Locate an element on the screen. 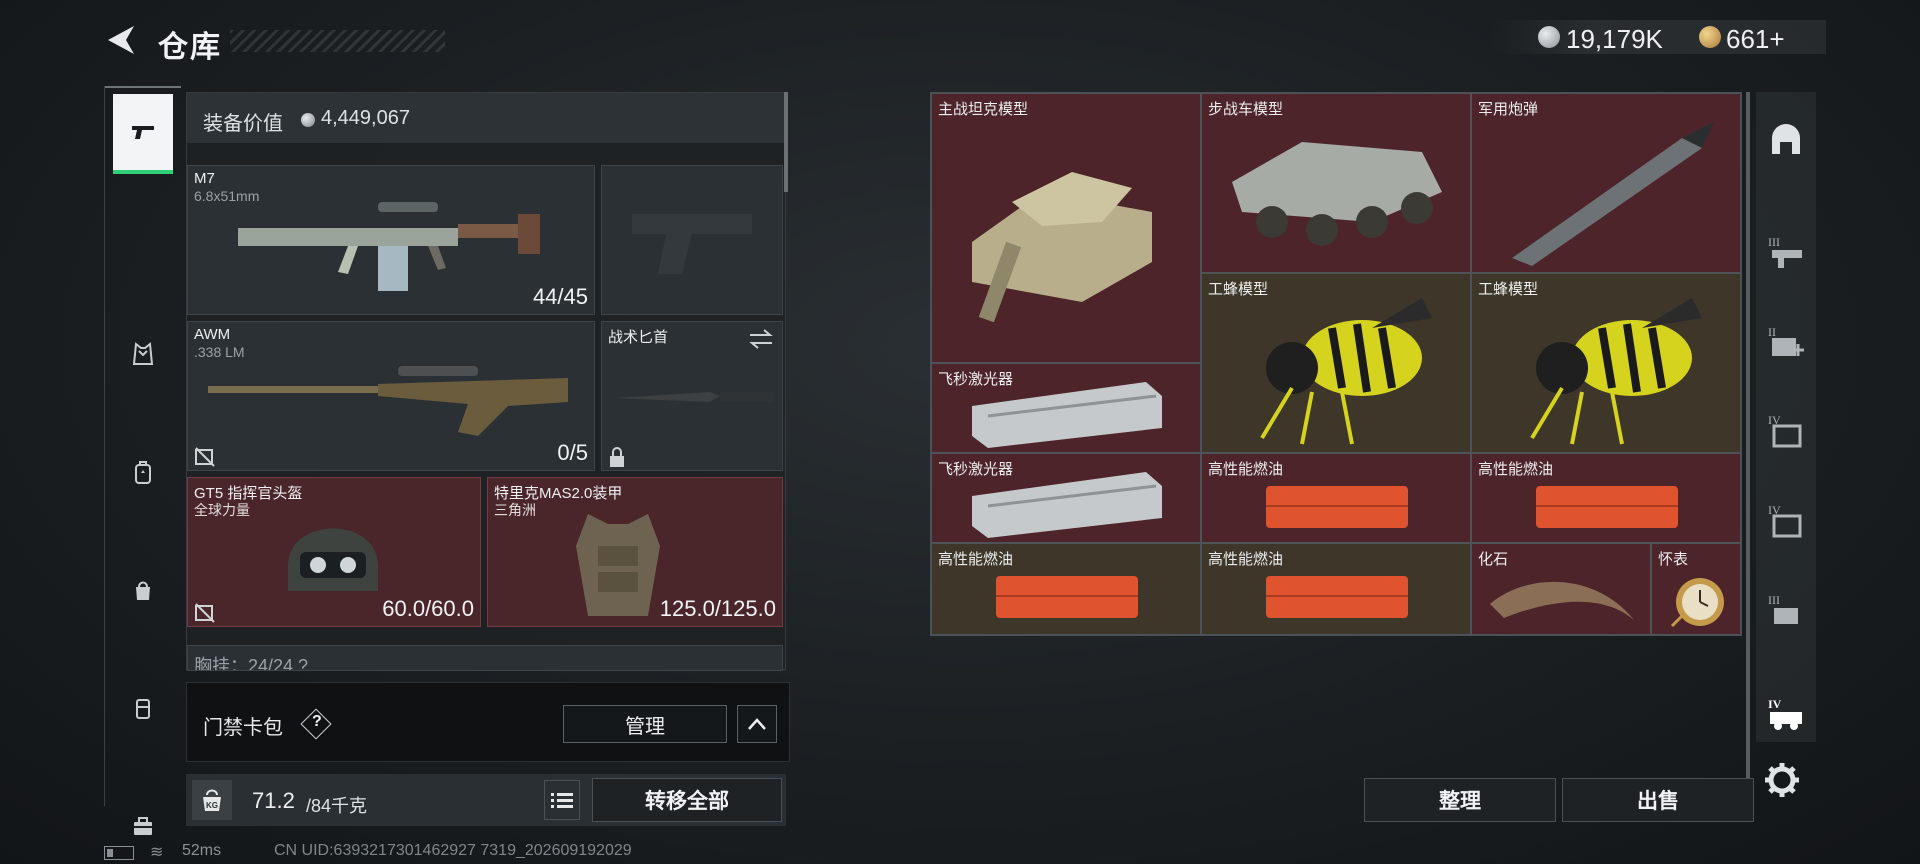 The image size is (1920, 864). vehicle-tier-icon: IV is located at coordinates (1785, 713).